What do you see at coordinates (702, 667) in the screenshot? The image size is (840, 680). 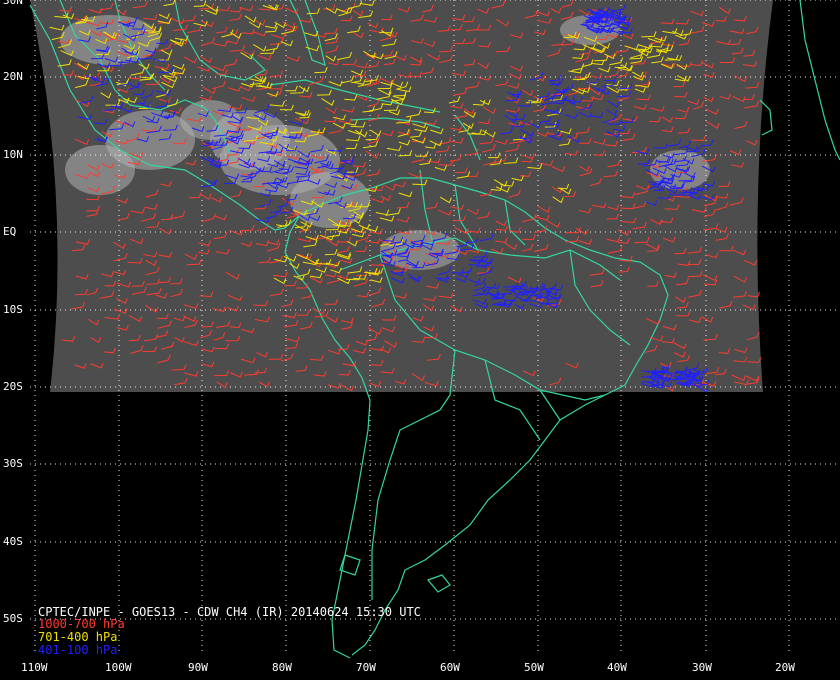 I see `longitude-label: 30W` at bounding box center [702, 667].